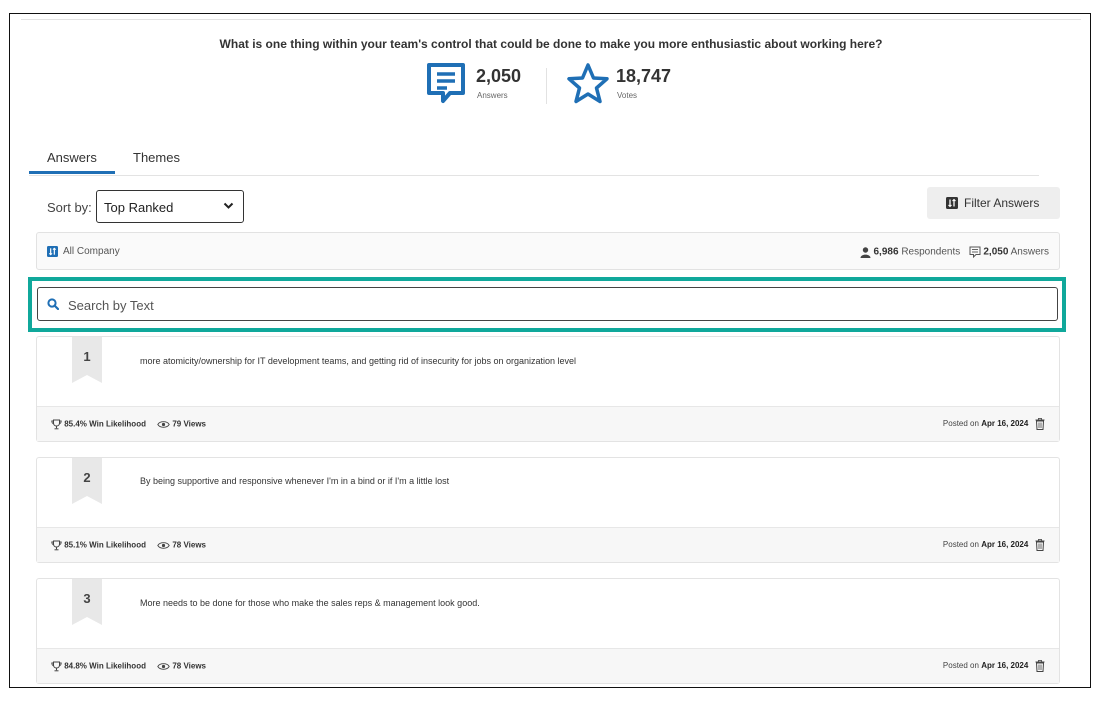 The width and height of the screenshot is (1102, 702). Describe the element at coordinates (75, 666) in the screenshot. I see `win-likelihood-value: 84.8%` at that location.